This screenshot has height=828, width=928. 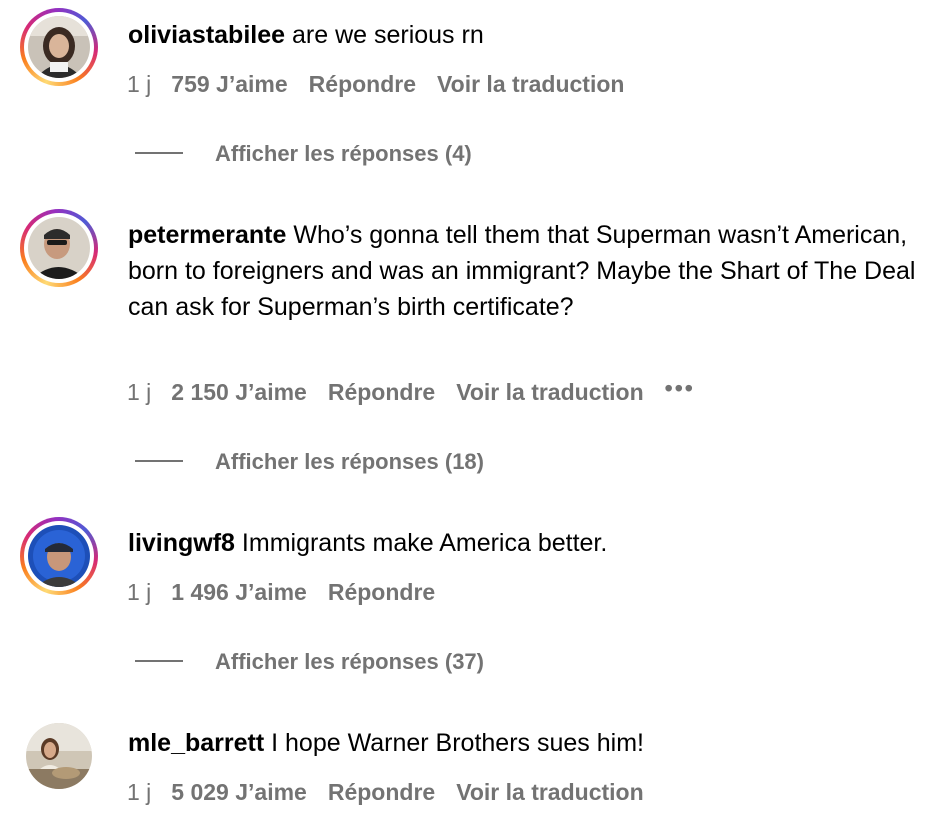 What do you see at coordinates (343, 153) in the screenshot?
I see `view-replies-label: Afficher les réponses (4)` at bounding box center [343, 153].